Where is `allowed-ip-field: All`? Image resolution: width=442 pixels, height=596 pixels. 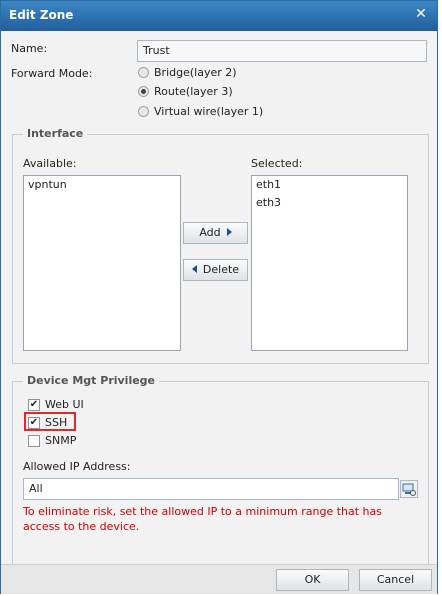
allowed-ip-field: All is located at coordinates (211, 489).